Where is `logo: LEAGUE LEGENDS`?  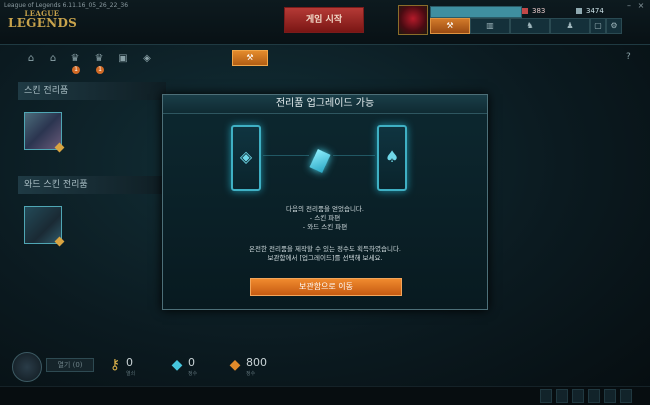 logo: LEAGUE LEGENDS is located at coordinates (43, 23).